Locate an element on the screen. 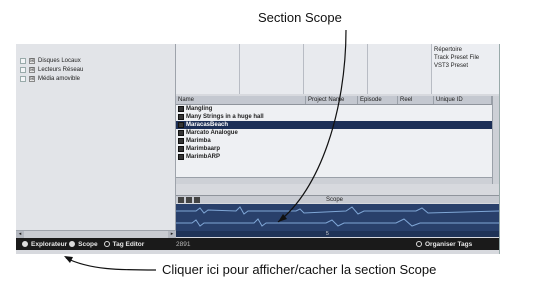 Image resolution: width=560 pixels, height=294 pixels. column-header-project-name: Project Name is located at coordinates (332, 100).